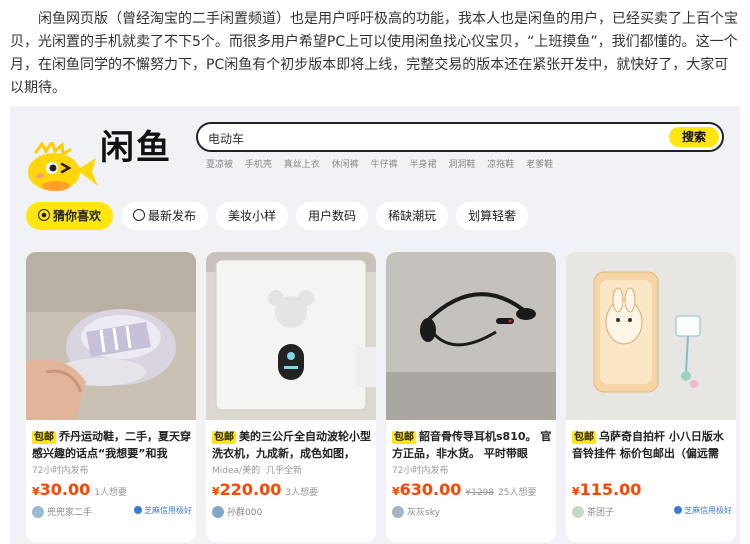  Describe the element at coordinates (63, 166) in the screenshot. I see `mascot-fish-icon` at that location.